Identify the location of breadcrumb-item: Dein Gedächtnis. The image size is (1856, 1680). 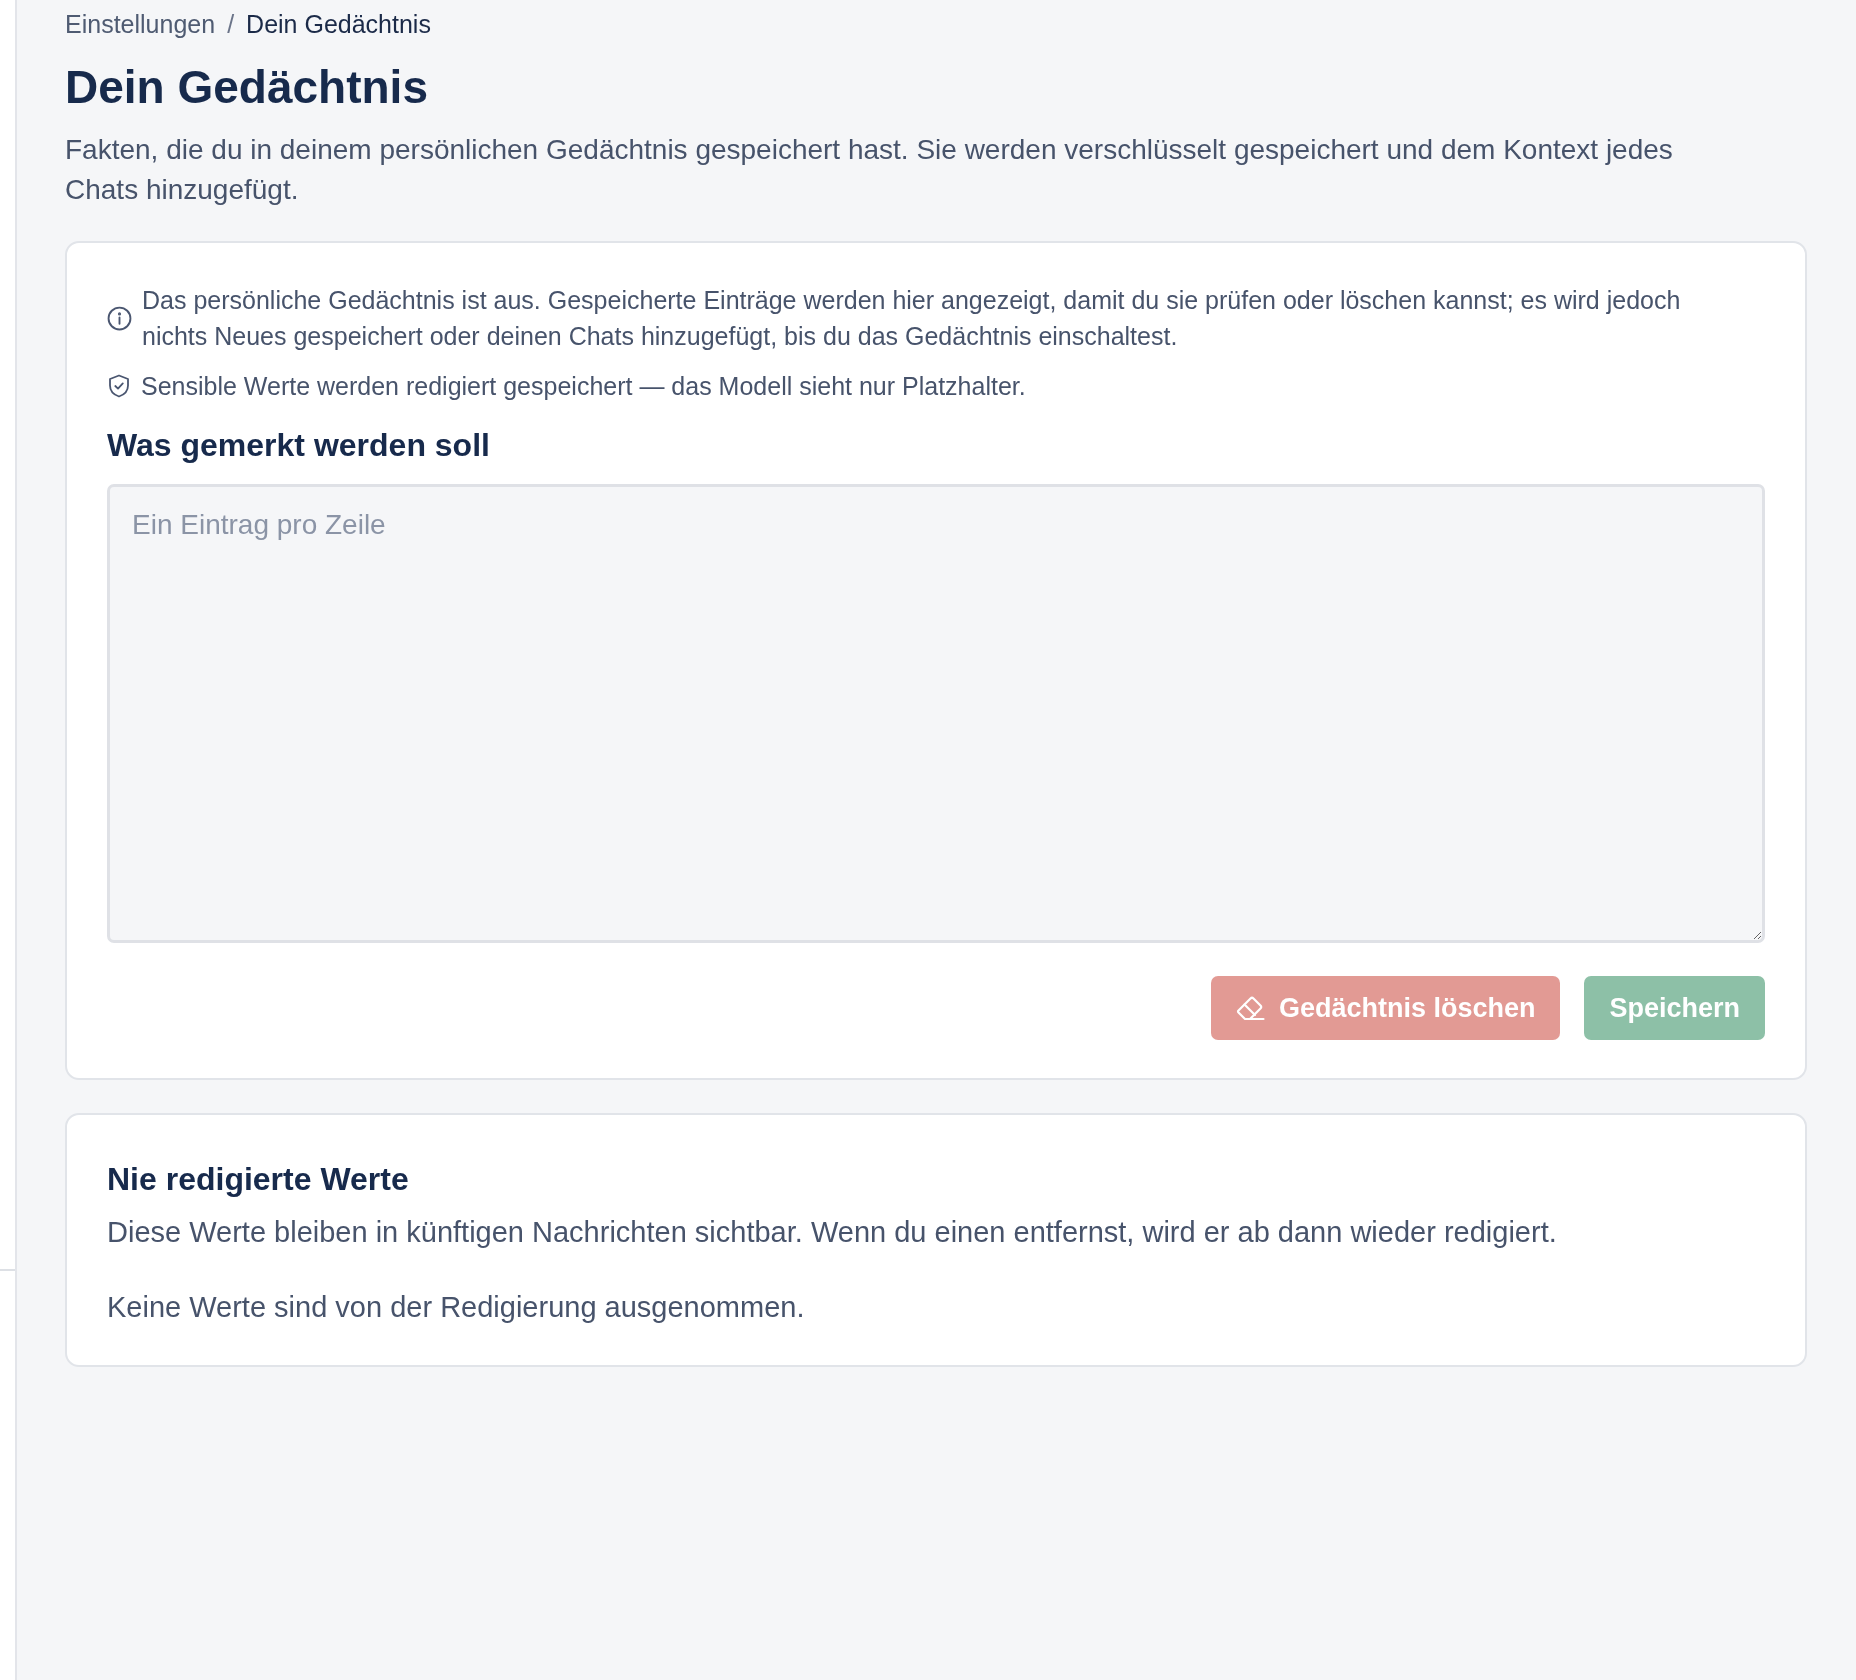
(338, 24).